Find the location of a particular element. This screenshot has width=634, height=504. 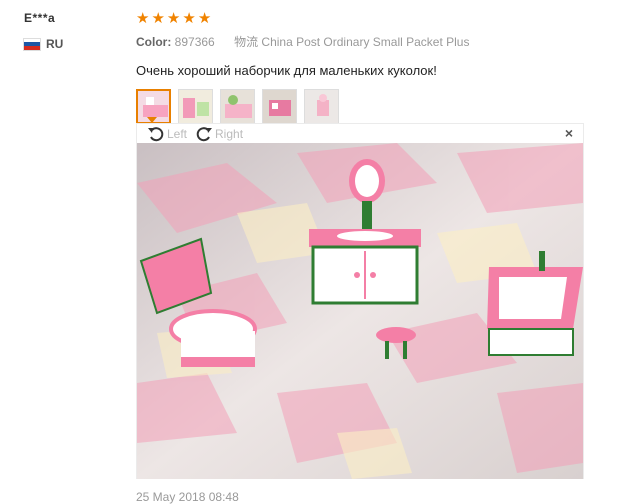

rotate-left-button: Left is located at coordinates (167, 134).